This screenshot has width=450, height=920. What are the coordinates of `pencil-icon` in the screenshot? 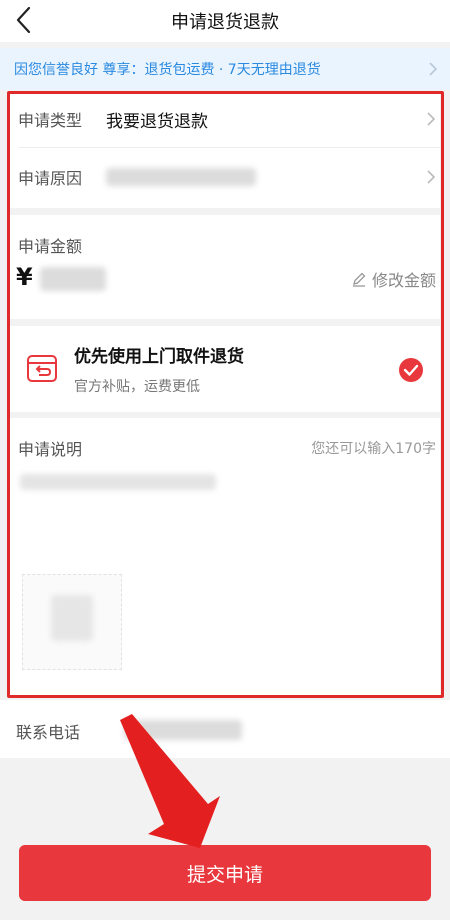 It's located at (359, 279).